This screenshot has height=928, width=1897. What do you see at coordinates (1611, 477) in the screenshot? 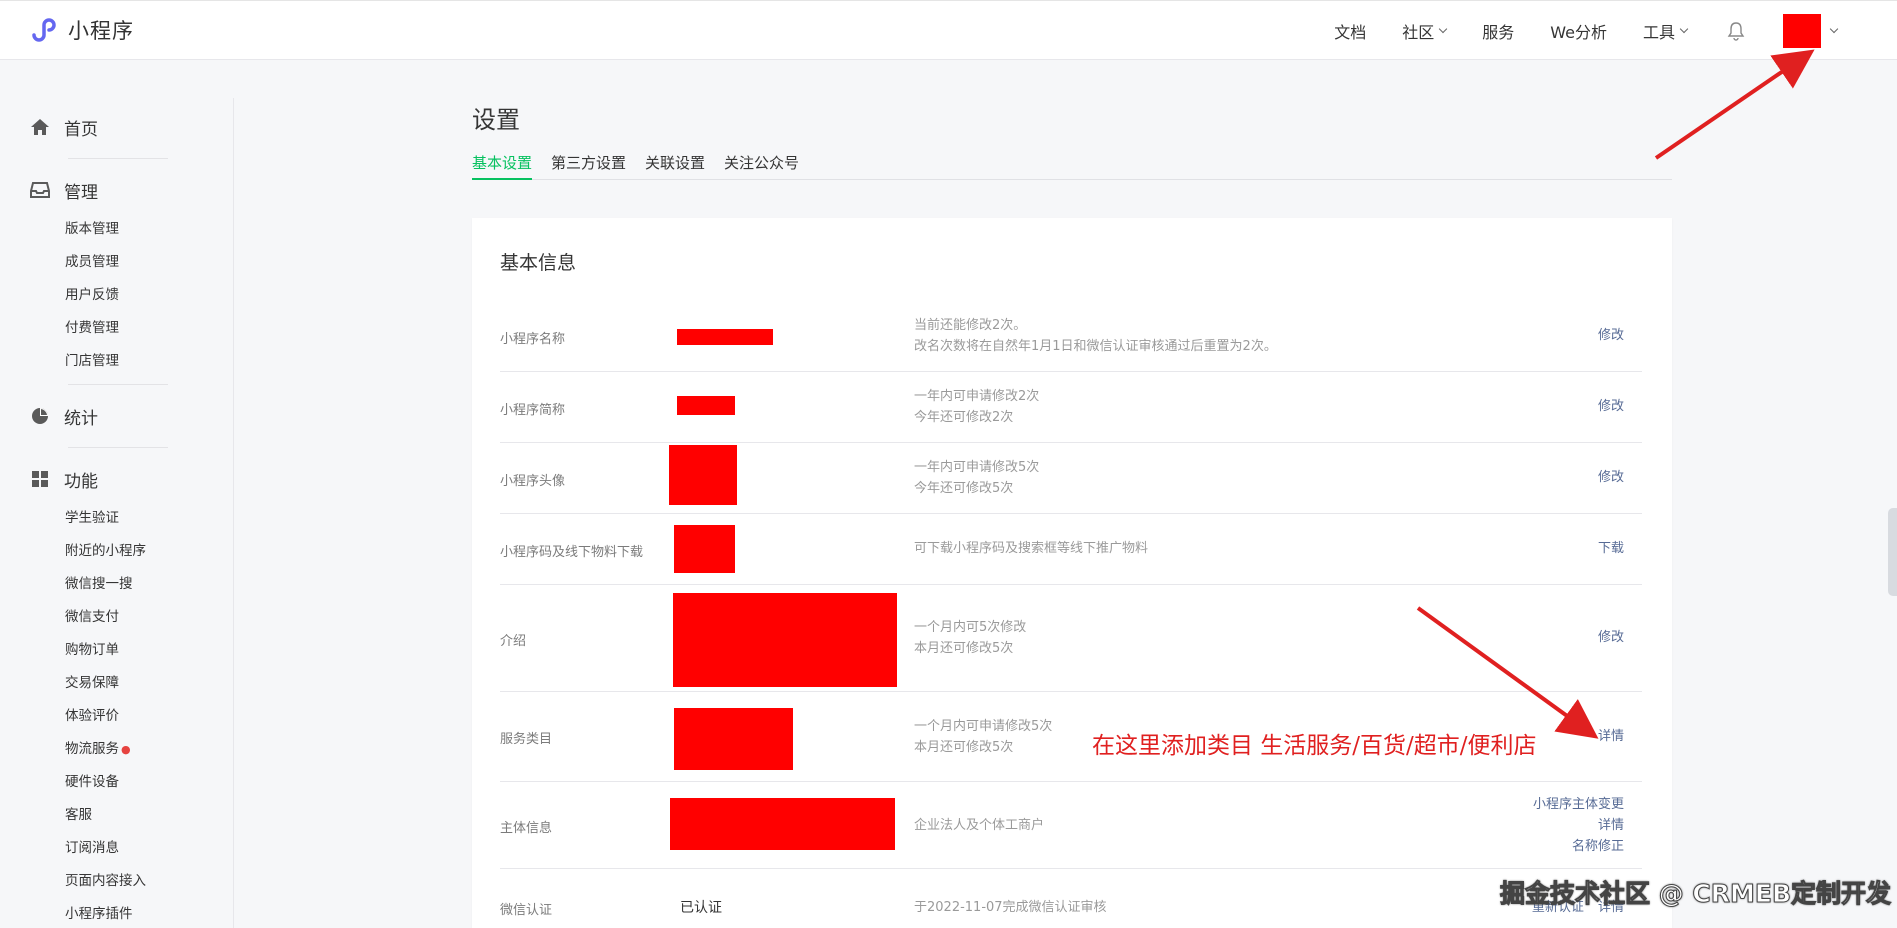
I see `modify-avatar-link: 修改` at bounding box center [1611, 477].